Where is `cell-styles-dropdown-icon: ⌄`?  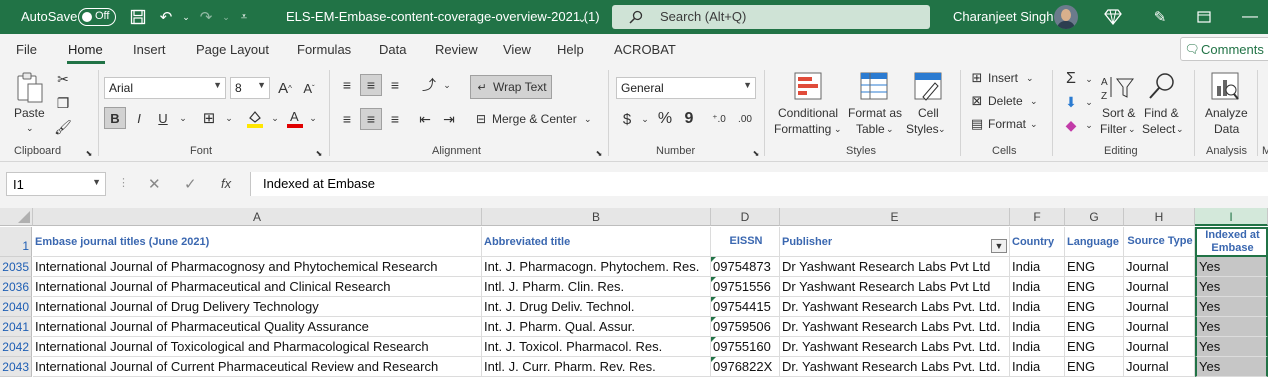
cell-styles-dropdown-icon: ⌄ is located at coordinates (942, 129).